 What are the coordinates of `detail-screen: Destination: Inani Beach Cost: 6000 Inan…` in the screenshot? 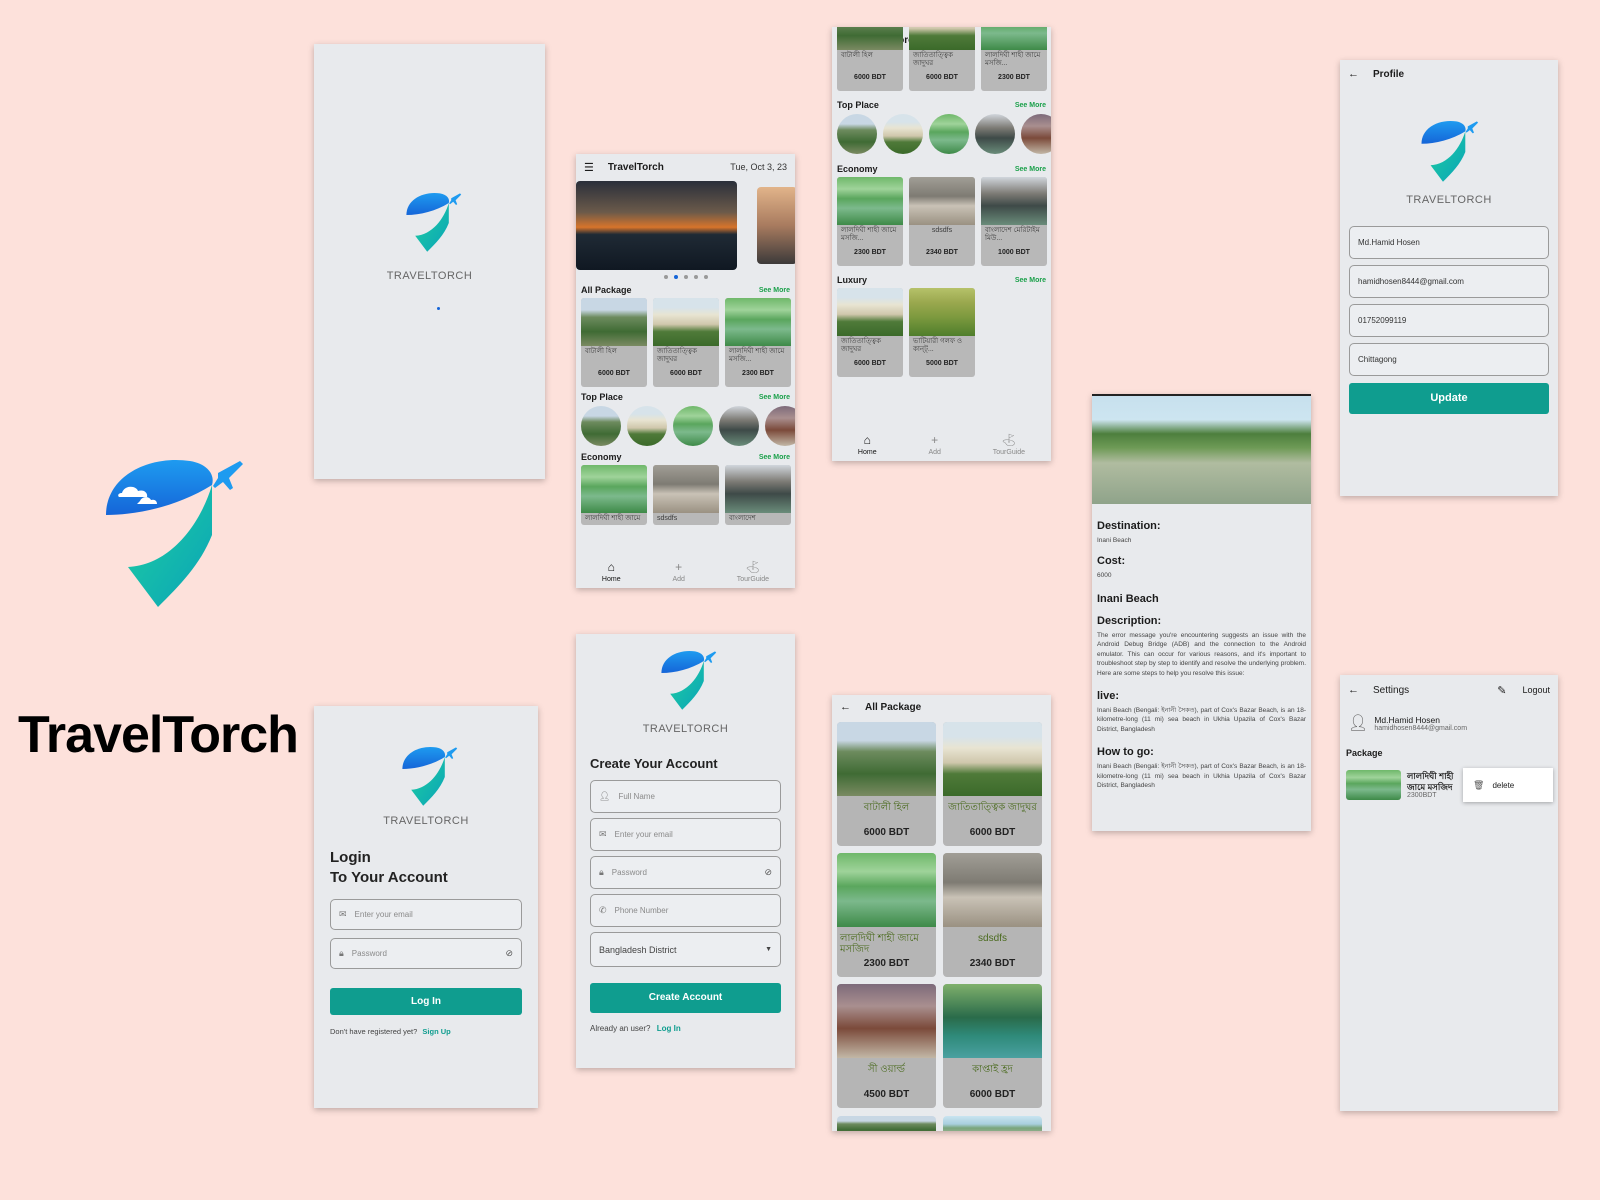 It's located at (1201, 612).